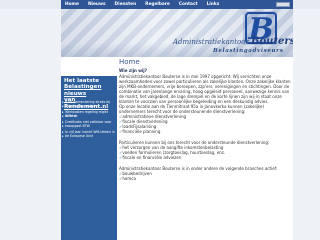  I want to click on promo-title-line-2: Belastingen nieuws, so click(83, 90).